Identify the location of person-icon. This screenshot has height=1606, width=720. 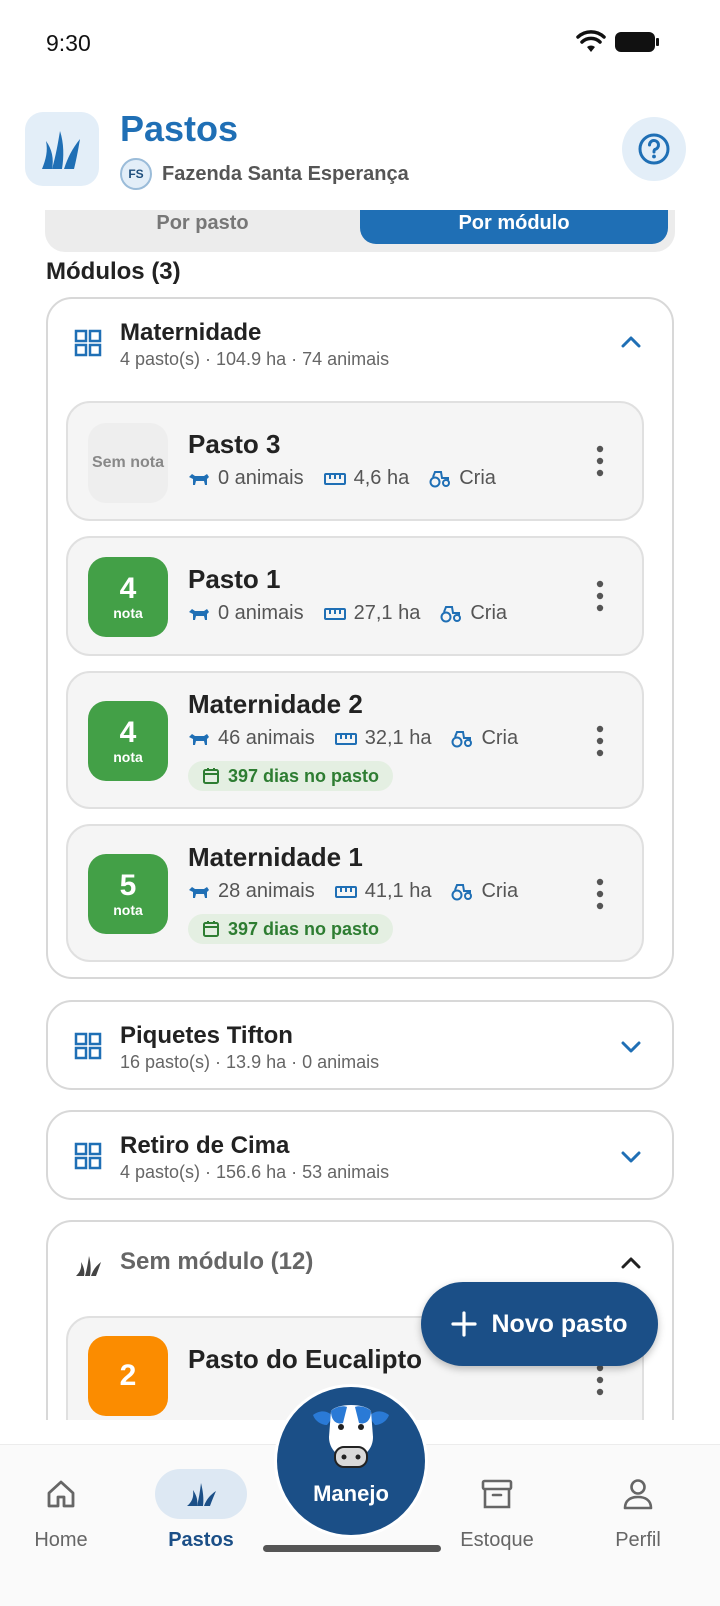
(638, 1494).